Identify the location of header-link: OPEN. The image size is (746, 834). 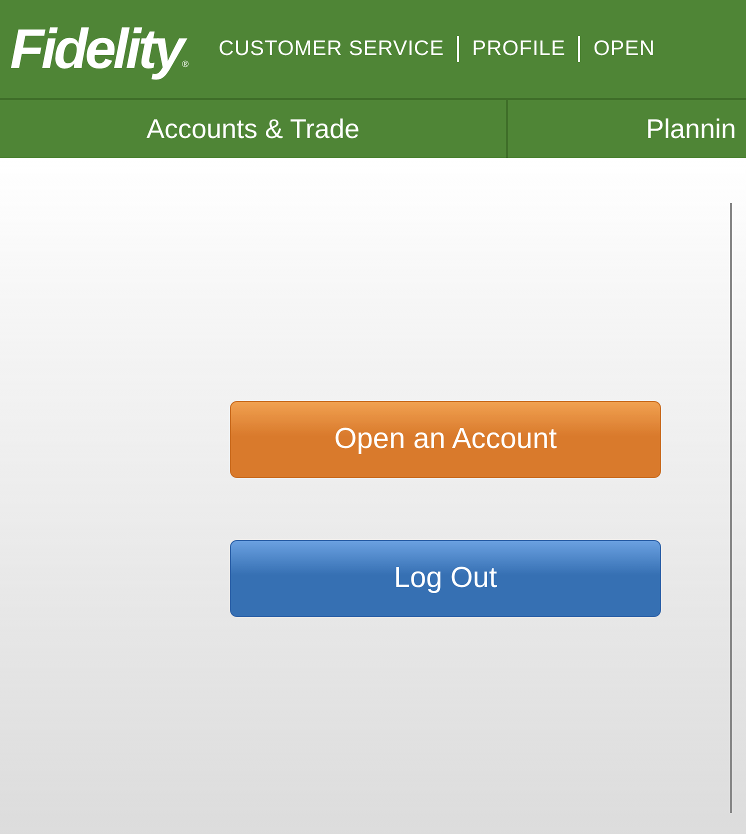
(623, 49).